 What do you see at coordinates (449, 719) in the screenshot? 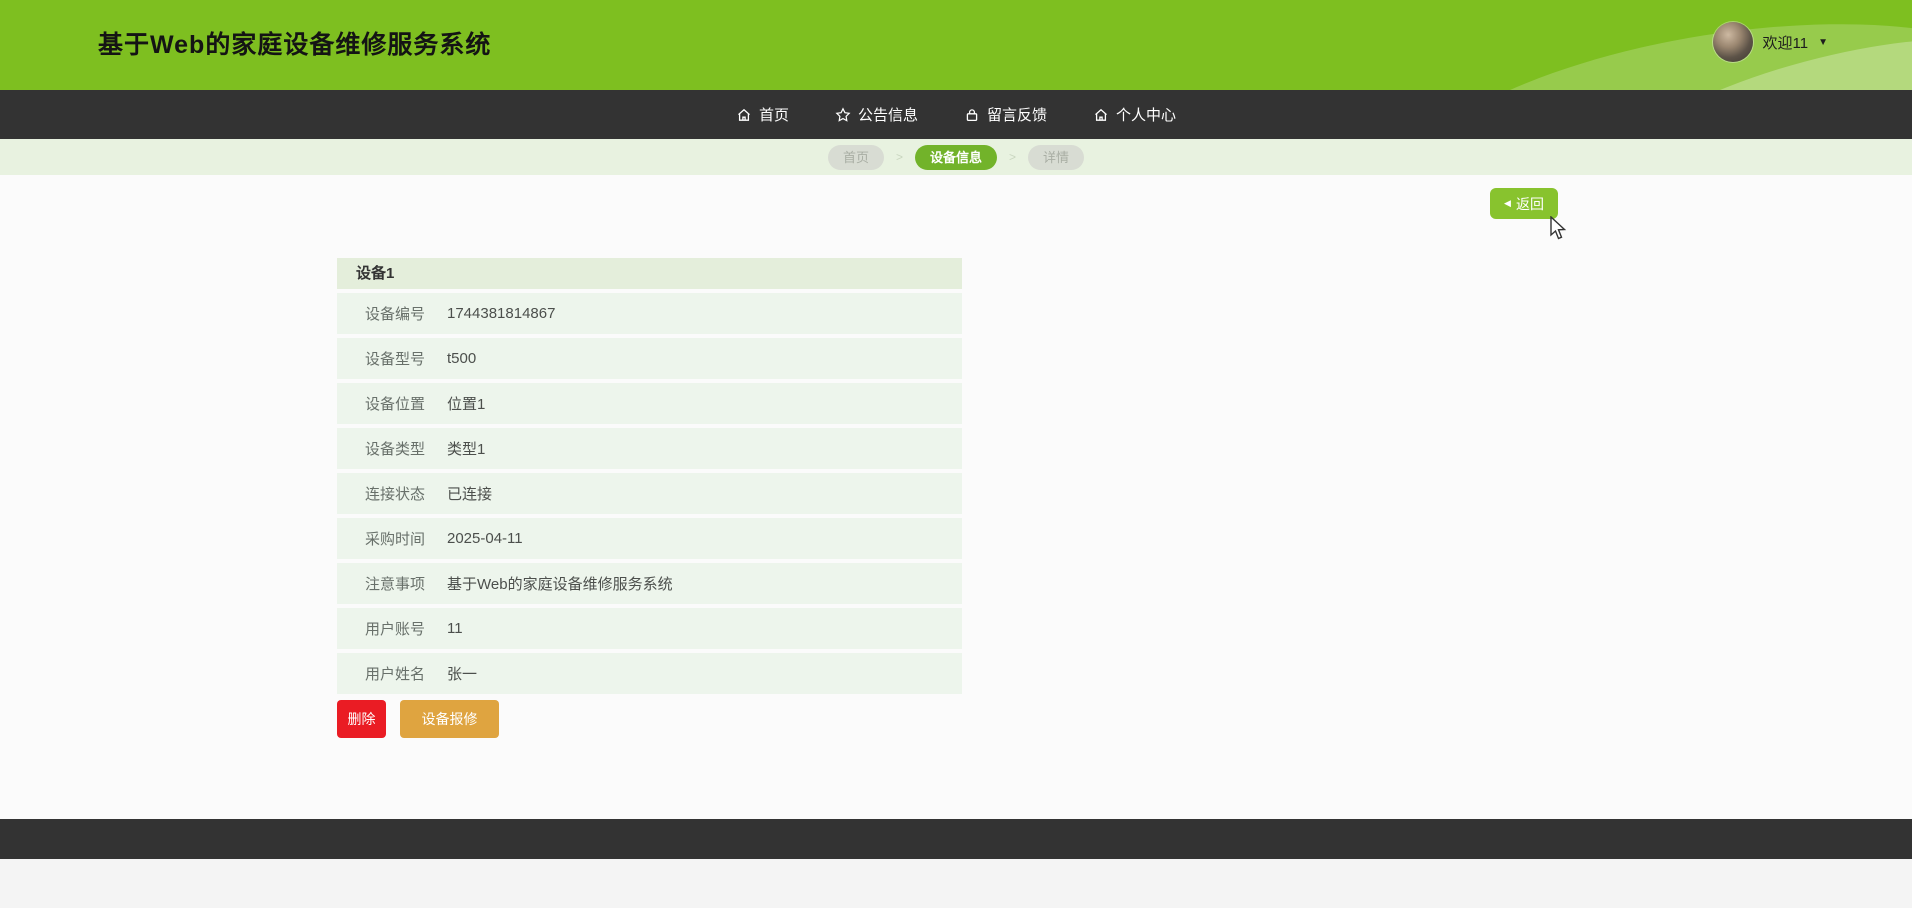
I see `device-repair-button: 设备报修` at bounding box center [449, 719].